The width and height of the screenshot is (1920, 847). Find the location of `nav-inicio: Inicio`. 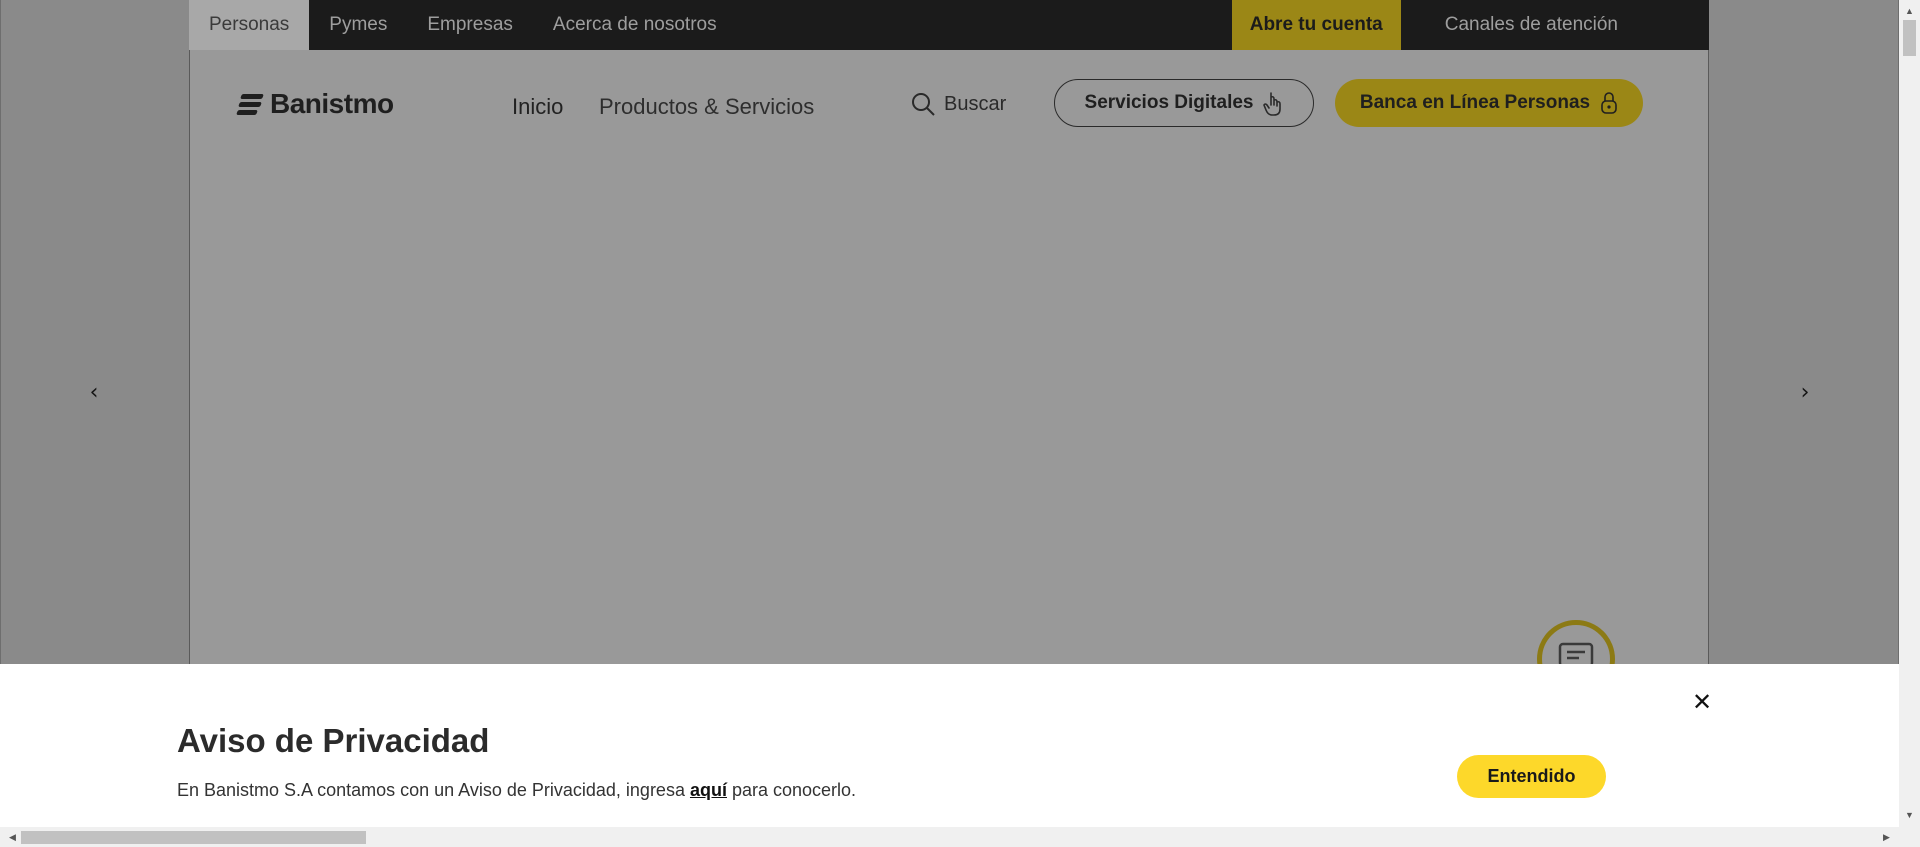

nav-inicio: Inicio is located at coordinates (537, 107).